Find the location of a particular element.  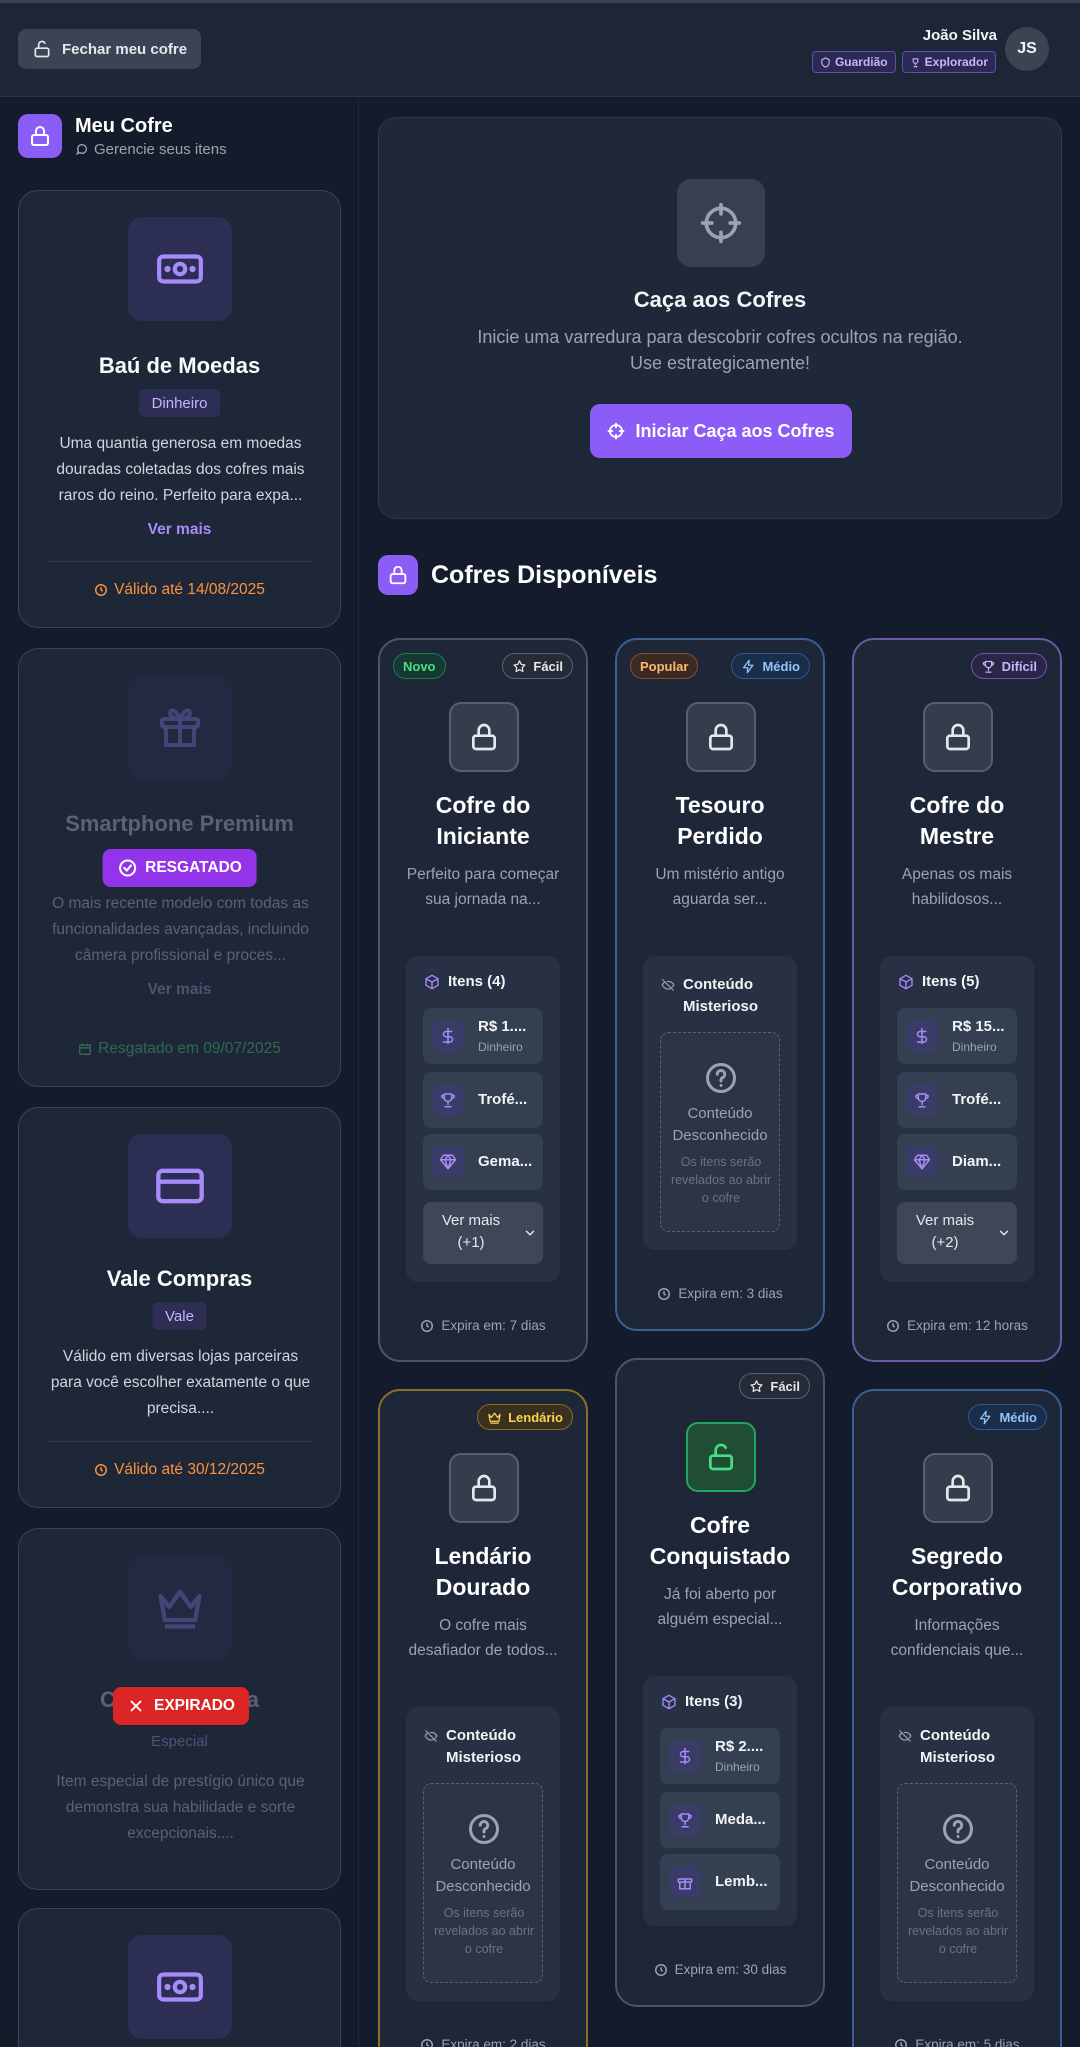

item-card-money is located at coordinates (179, 1977).